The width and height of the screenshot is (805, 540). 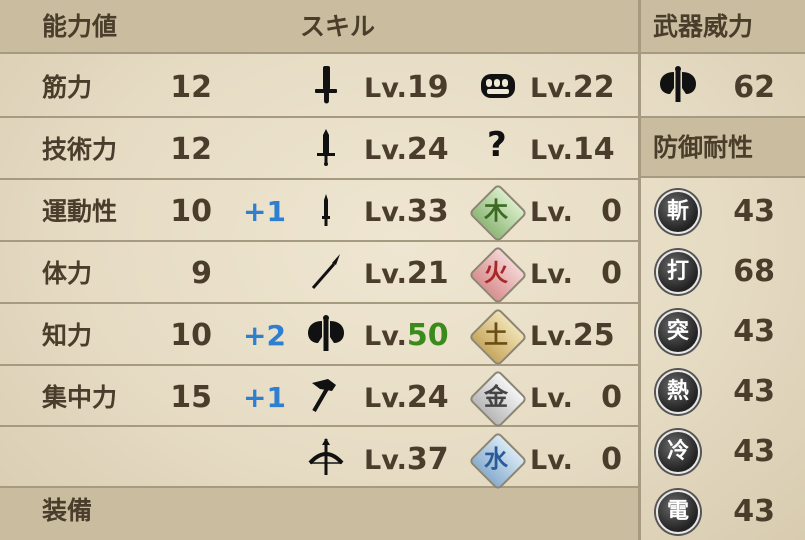 I want to click on weapon-power-value: 62, so click(x=754, y=87).